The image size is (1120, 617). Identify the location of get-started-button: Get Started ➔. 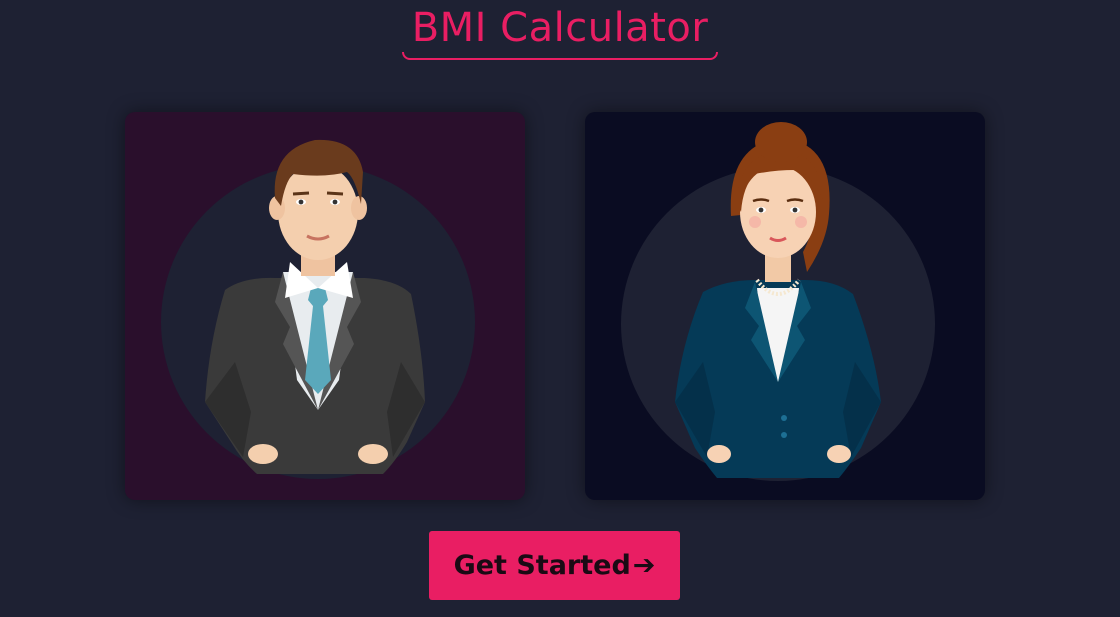
(554, 565).